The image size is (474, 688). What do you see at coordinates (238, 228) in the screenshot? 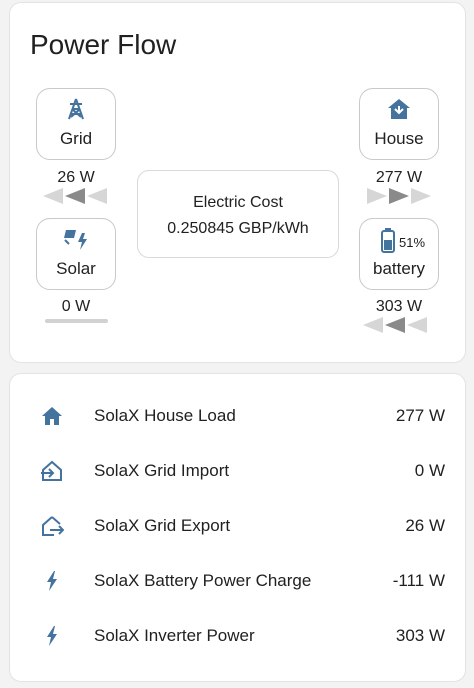
I see `cost-value: 0.250845 GBP/kWh` at bounding box center [238, 228].